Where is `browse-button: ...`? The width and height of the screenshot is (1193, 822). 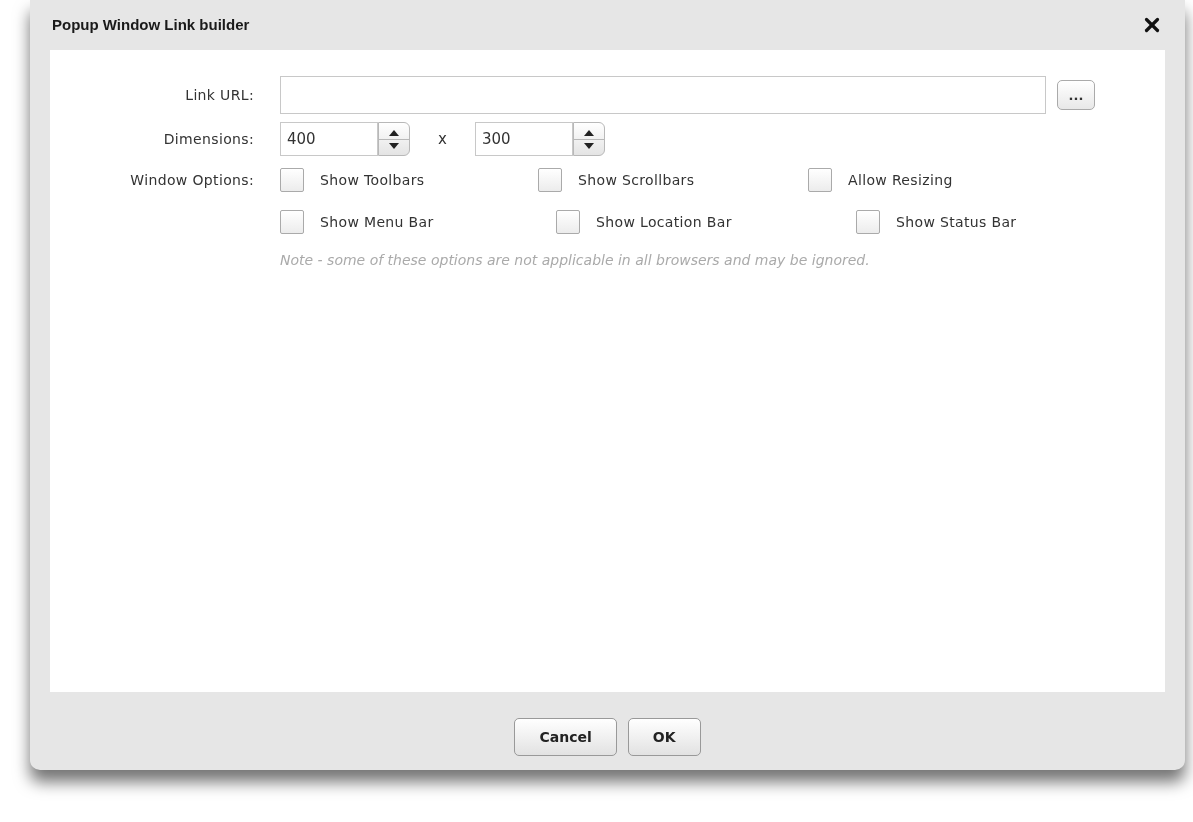 browse-button: ... is located at coordinates (1076, 95).